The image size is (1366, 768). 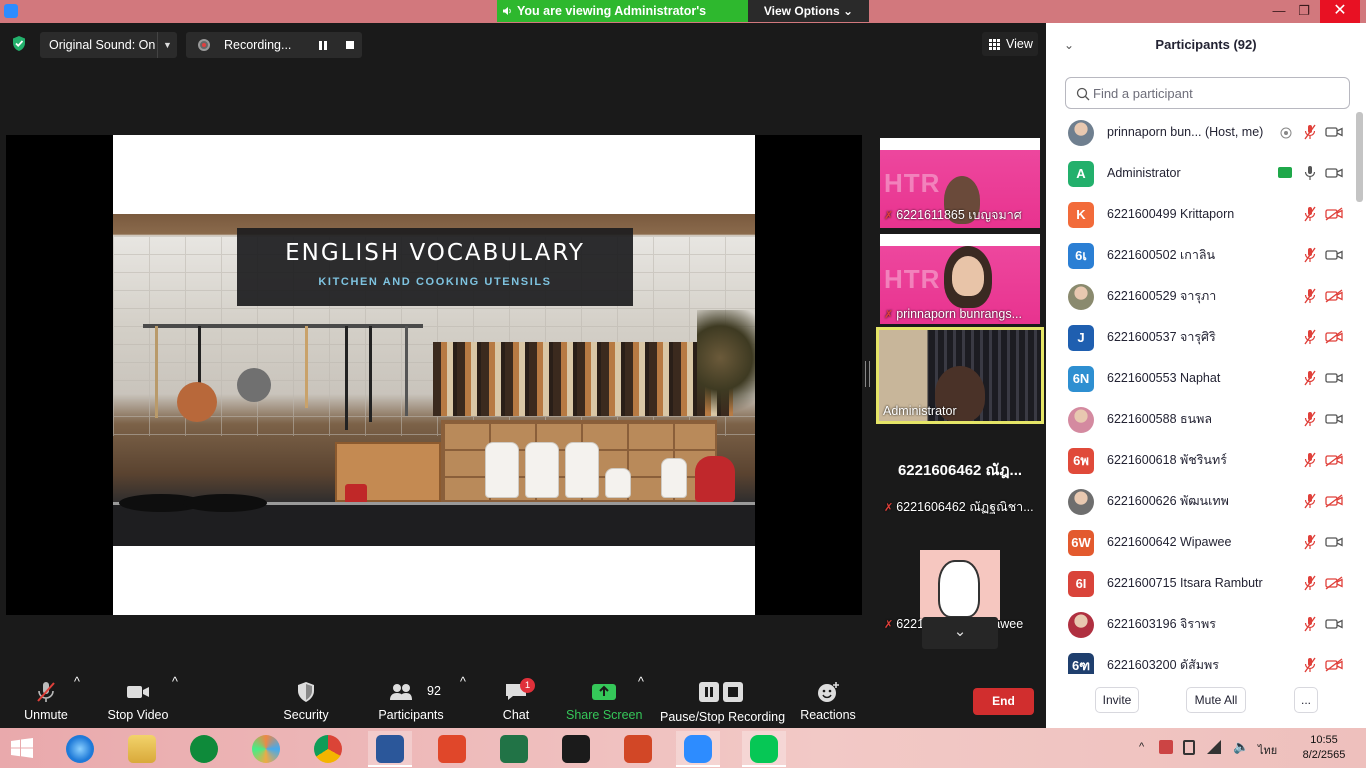 What do you see at coordinates (1166, 747) in the screenshot?
I see `tray-app-icon` at bounding box center [1166, 747].